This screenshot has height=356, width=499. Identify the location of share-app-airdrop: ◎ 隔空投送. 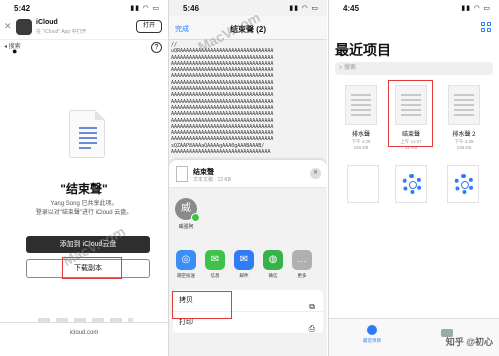
(186, 264).